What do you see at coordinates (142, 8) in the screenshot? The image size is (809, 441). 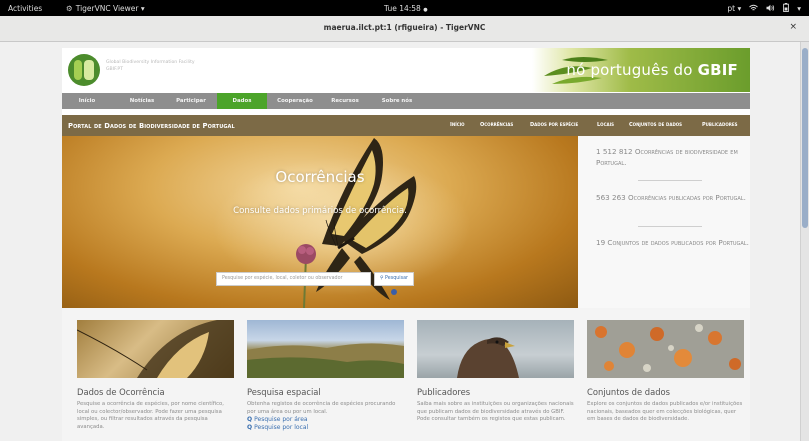 I see `chevron-down-icon: ▾` at bounding box center [142, 8].